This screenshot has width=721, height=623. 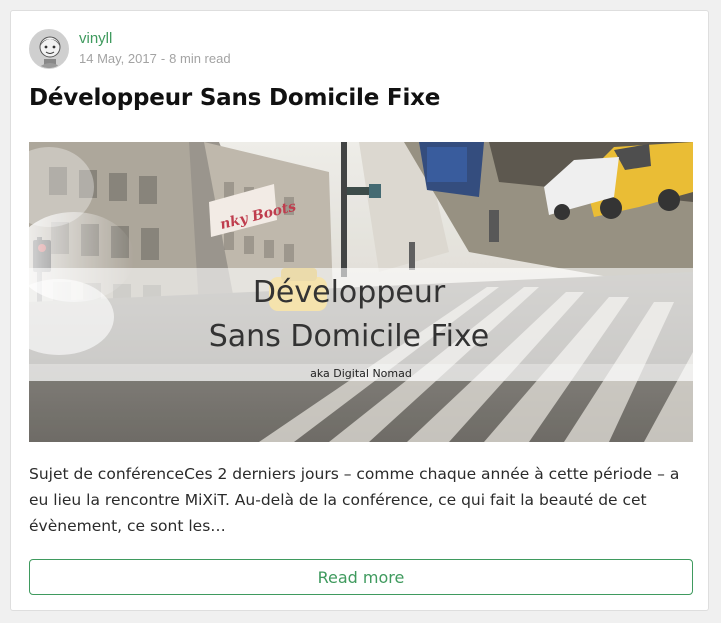 What do you see at coordinates (234, 98) in the screenshot?
I see `post-title: Développeur Sans Domicile Fixe` at bounding box center [234, 98].